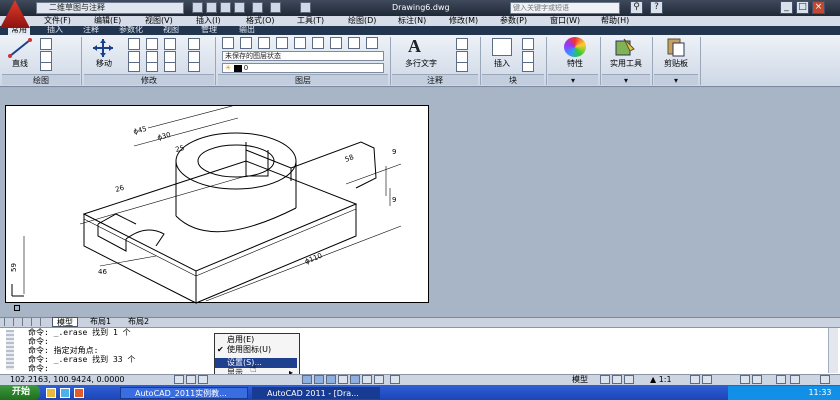 This screenshot has height=400, width=840. I want to click on search-input: 键入关键字或短语, so click(565, 8).